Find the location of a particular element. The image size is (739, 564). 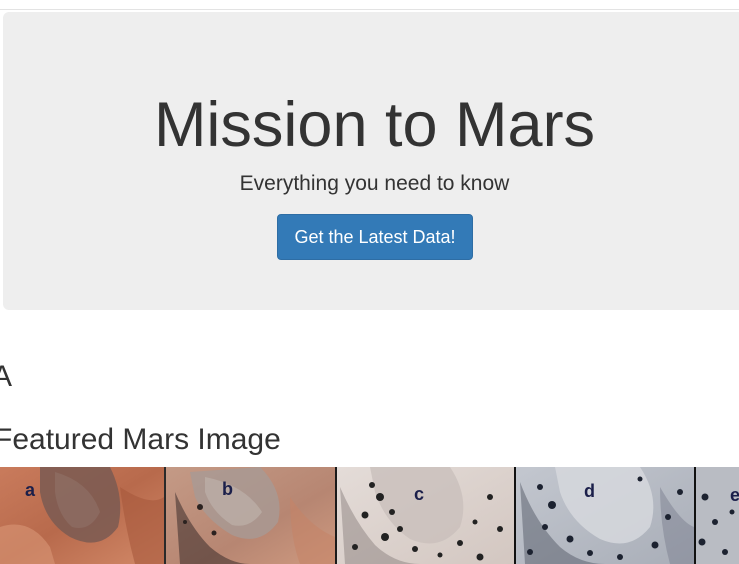

image-panel-b is located at coordinates (250, 515).